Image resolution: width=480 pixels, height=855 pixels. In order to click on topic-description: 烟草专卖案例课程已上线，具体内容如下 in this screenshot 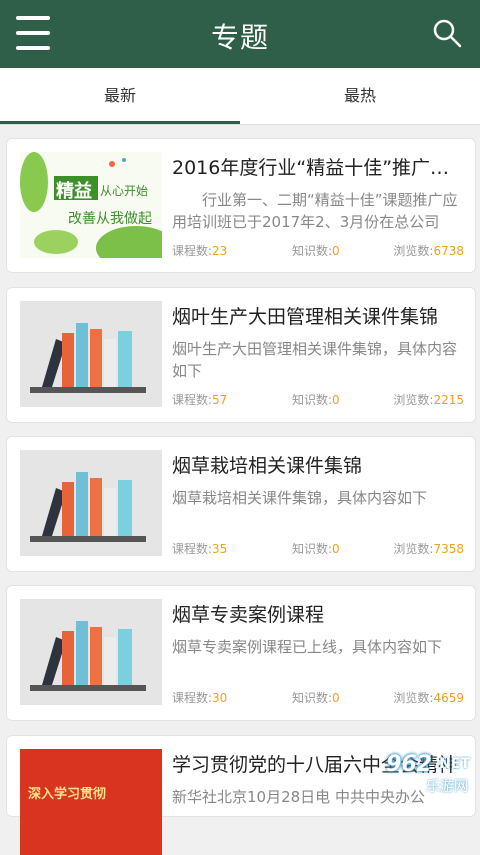, I will do `click(307, 647)`.